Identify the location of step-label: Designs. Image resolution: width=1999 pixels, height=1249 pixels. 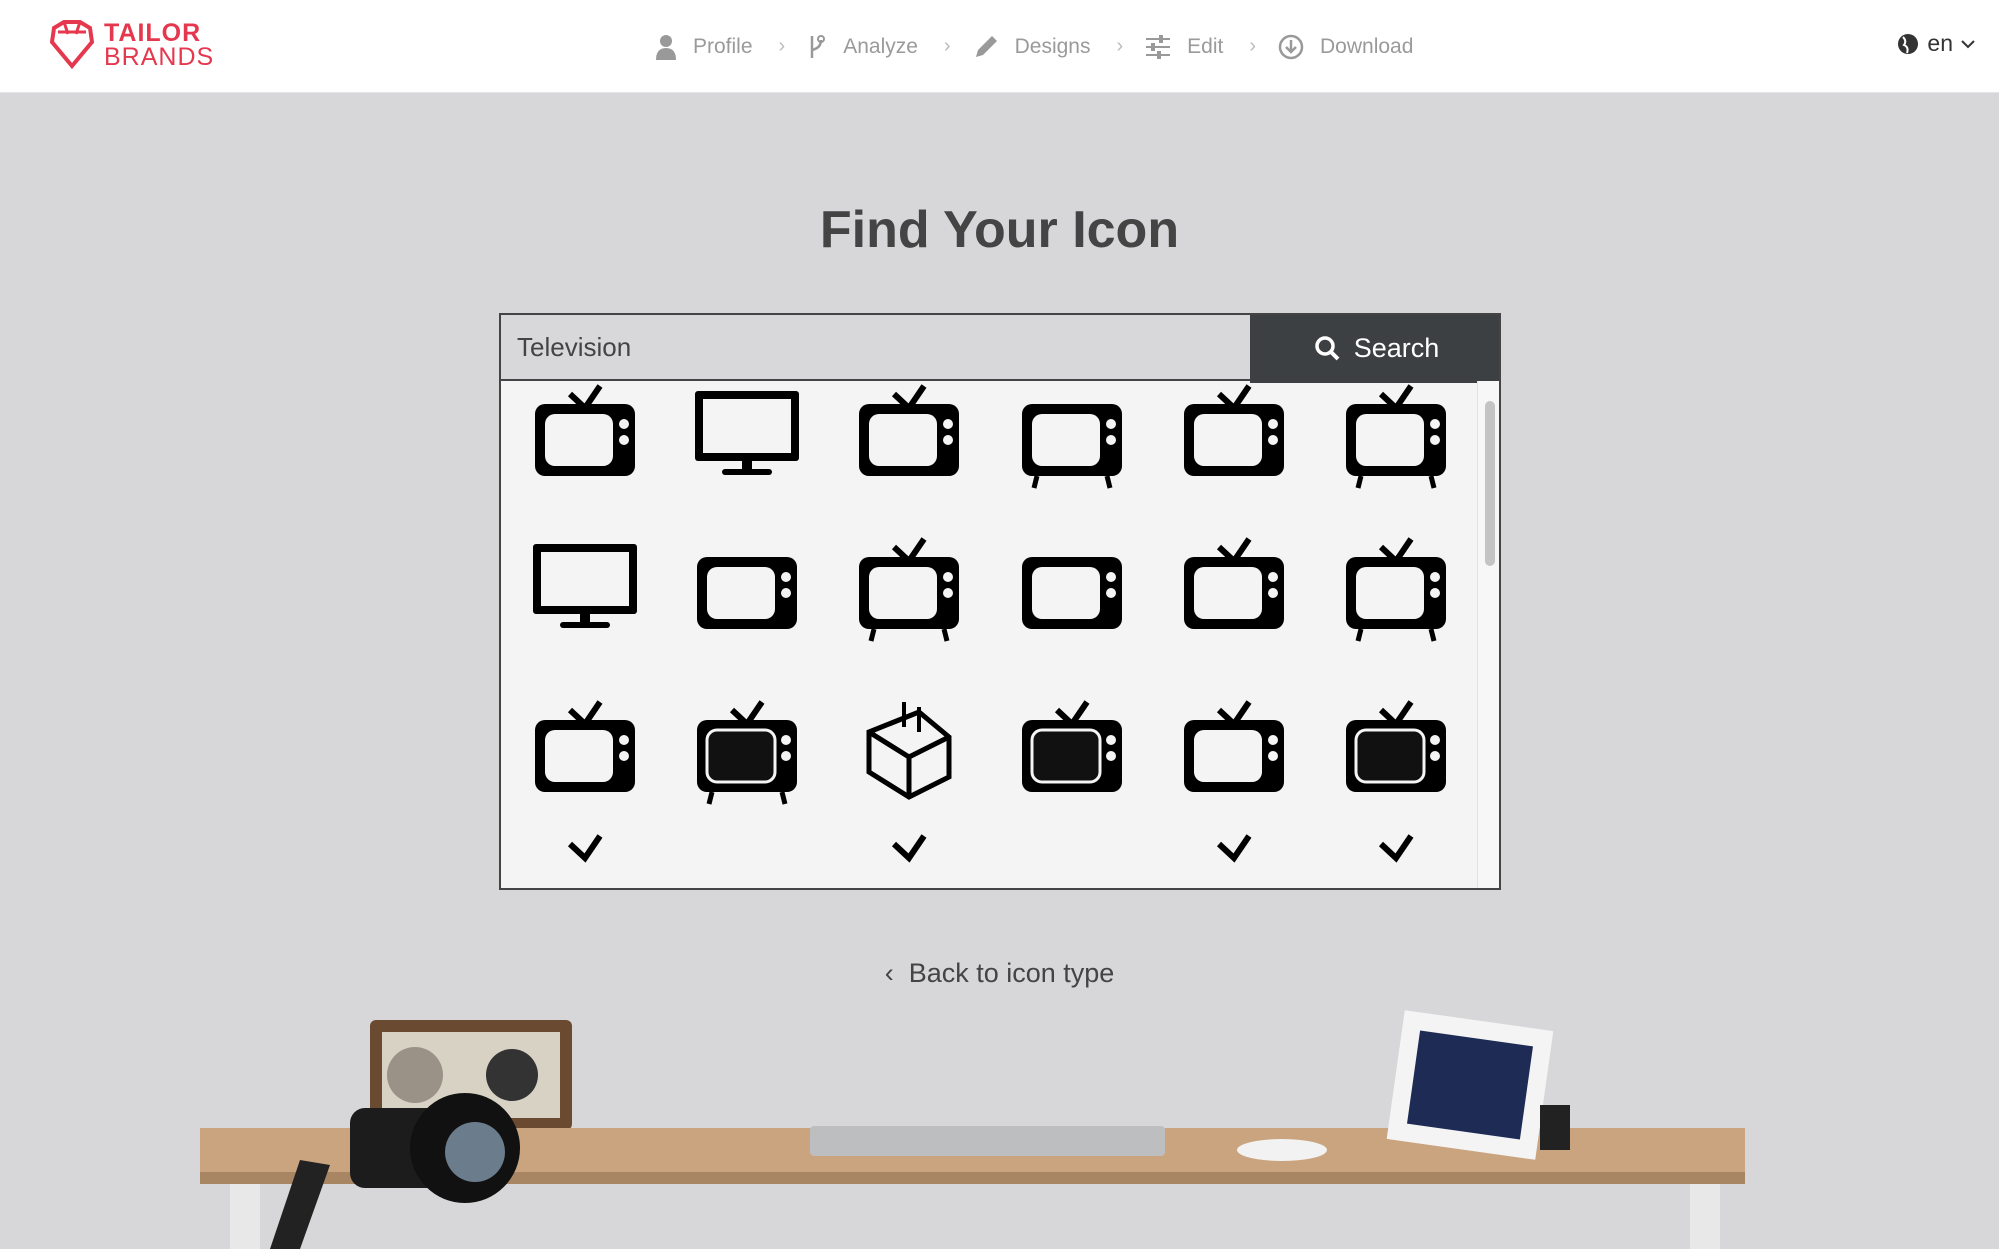
(1052, 46).